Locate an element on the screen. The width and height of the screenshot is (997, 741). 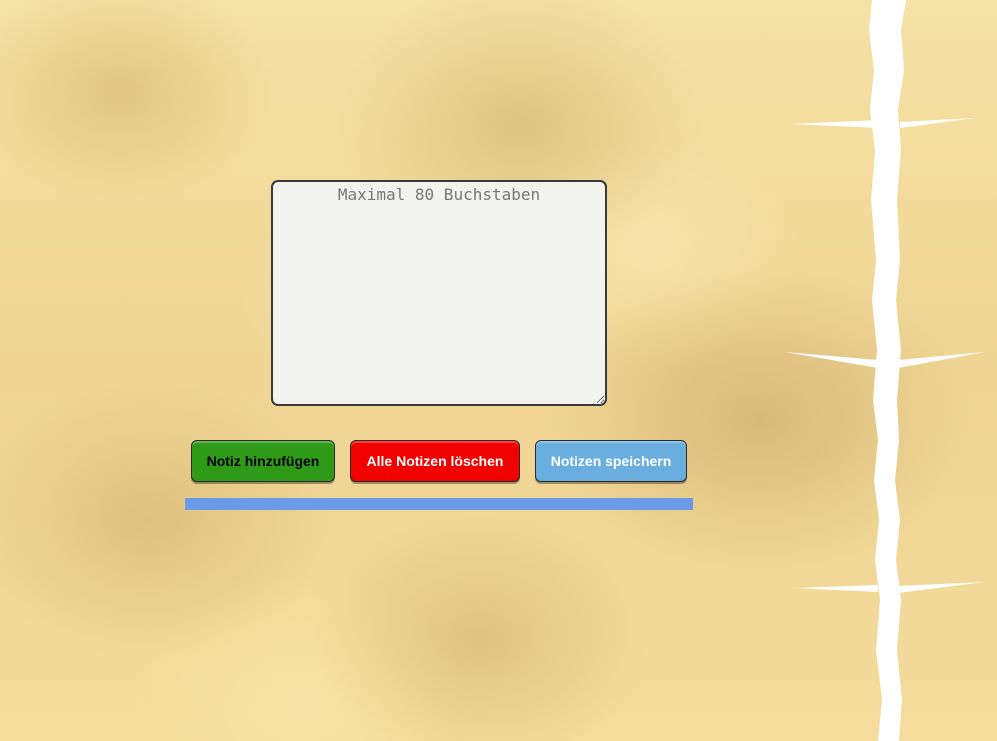
add-note-button: Notiz hinzufügen is located at coordinates (263, 461).